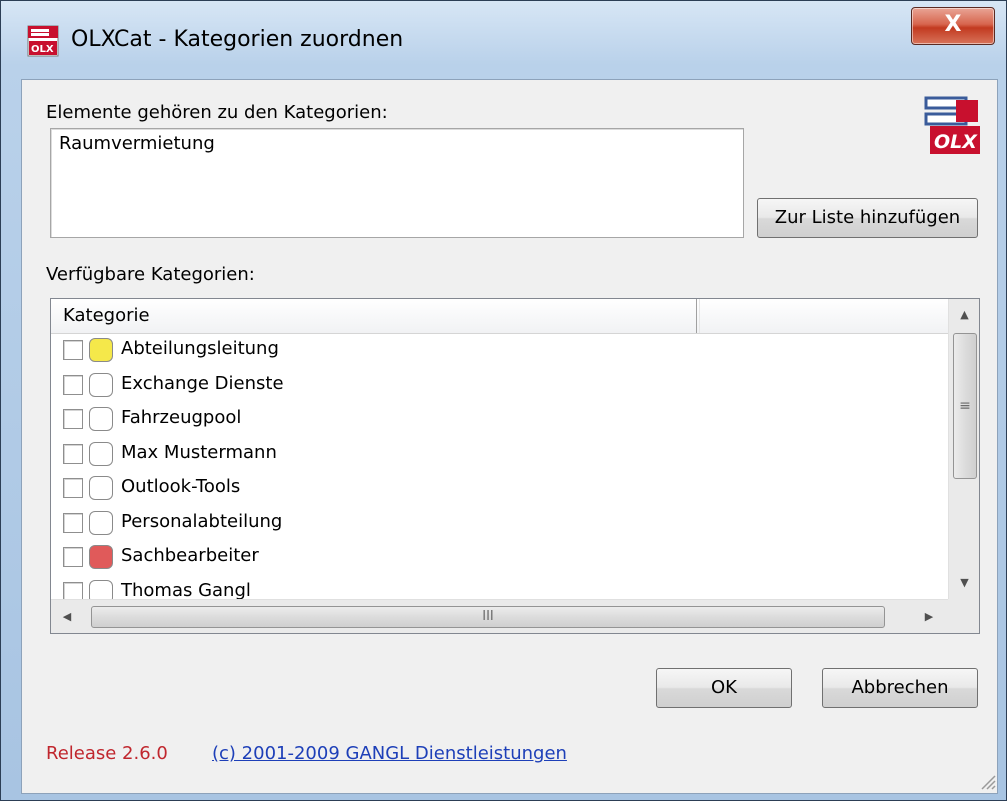  What do you see at coordinates (190, 555) in the screenshot?
I see `category-name: Sachbearbeiter` at bounding box center [190, 555].